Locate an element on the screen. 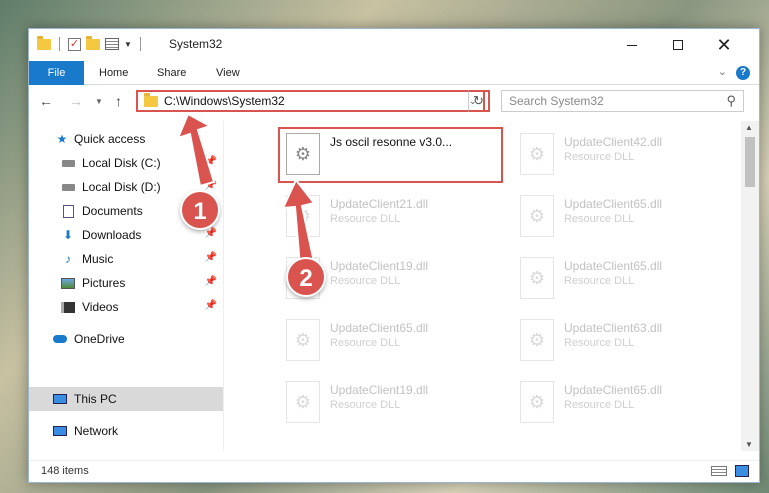 This screenshot has width=769, height=493. scroll-down-arrow-icon: ▼ is located at coordinates (749, 444).